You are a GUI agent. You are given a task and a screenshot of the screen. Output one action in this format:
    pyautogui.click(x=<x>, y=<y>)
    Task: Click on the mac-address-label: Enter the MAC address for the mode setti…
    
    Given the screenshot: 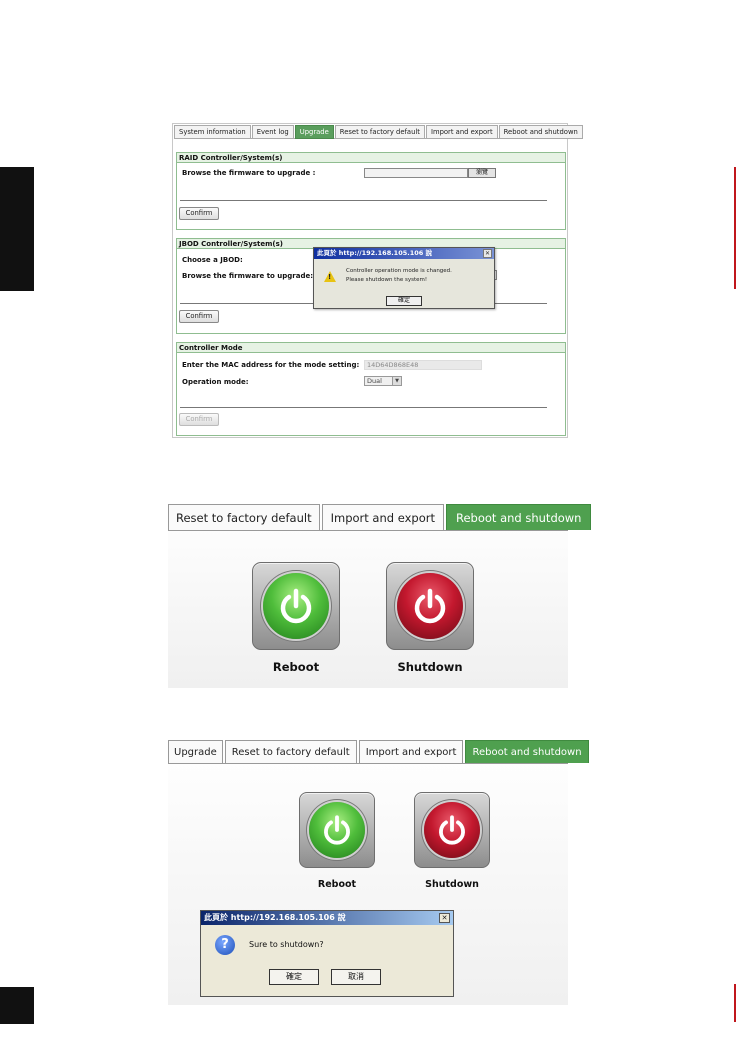 What is the action you would take?
    pyautogui.click(x=271, y=365)
    